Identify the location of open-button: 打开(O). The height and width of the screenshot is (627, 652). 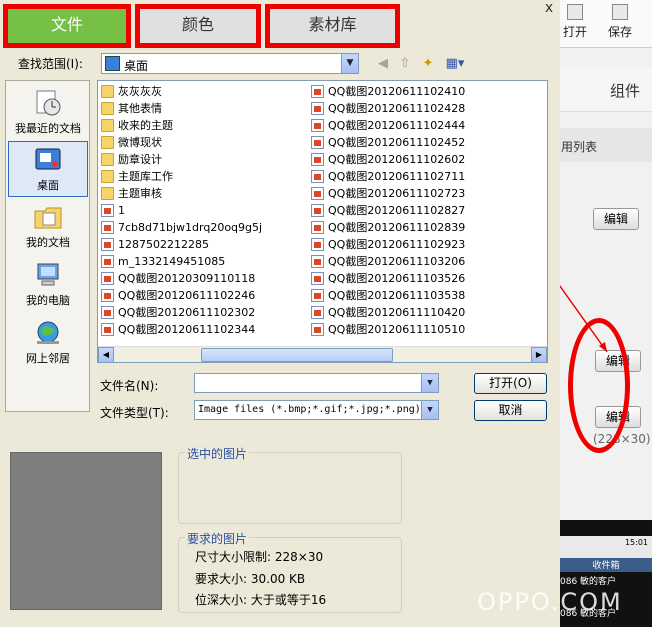
(510, 383).